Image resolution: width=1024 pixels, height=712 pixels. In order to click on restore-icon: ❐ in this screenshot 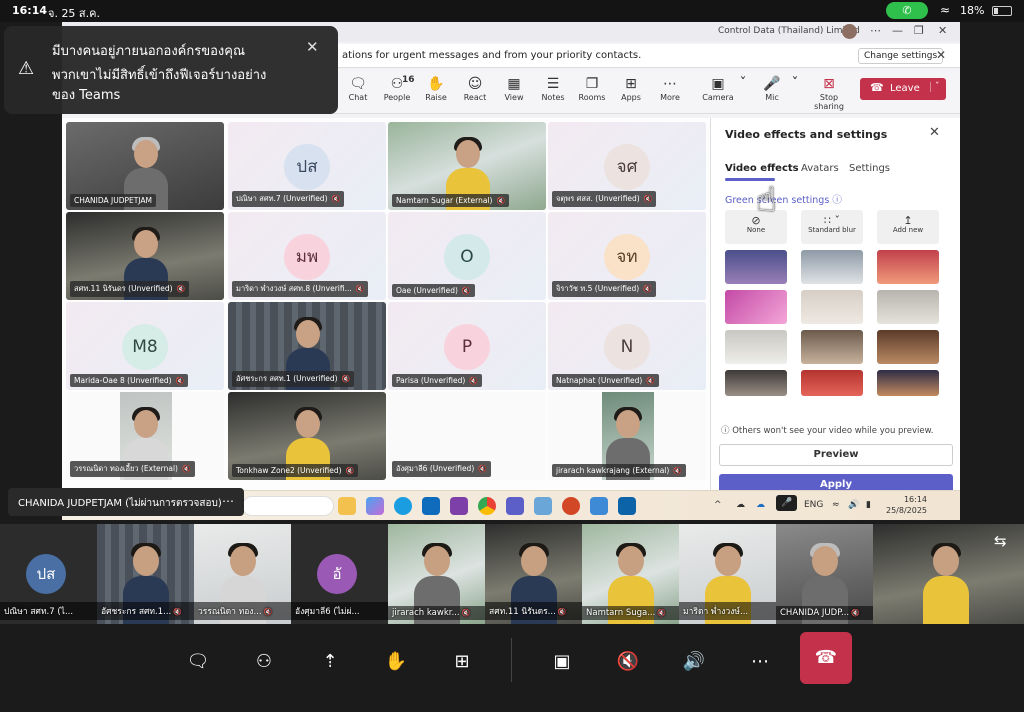, I will do `click(919, 30)`.